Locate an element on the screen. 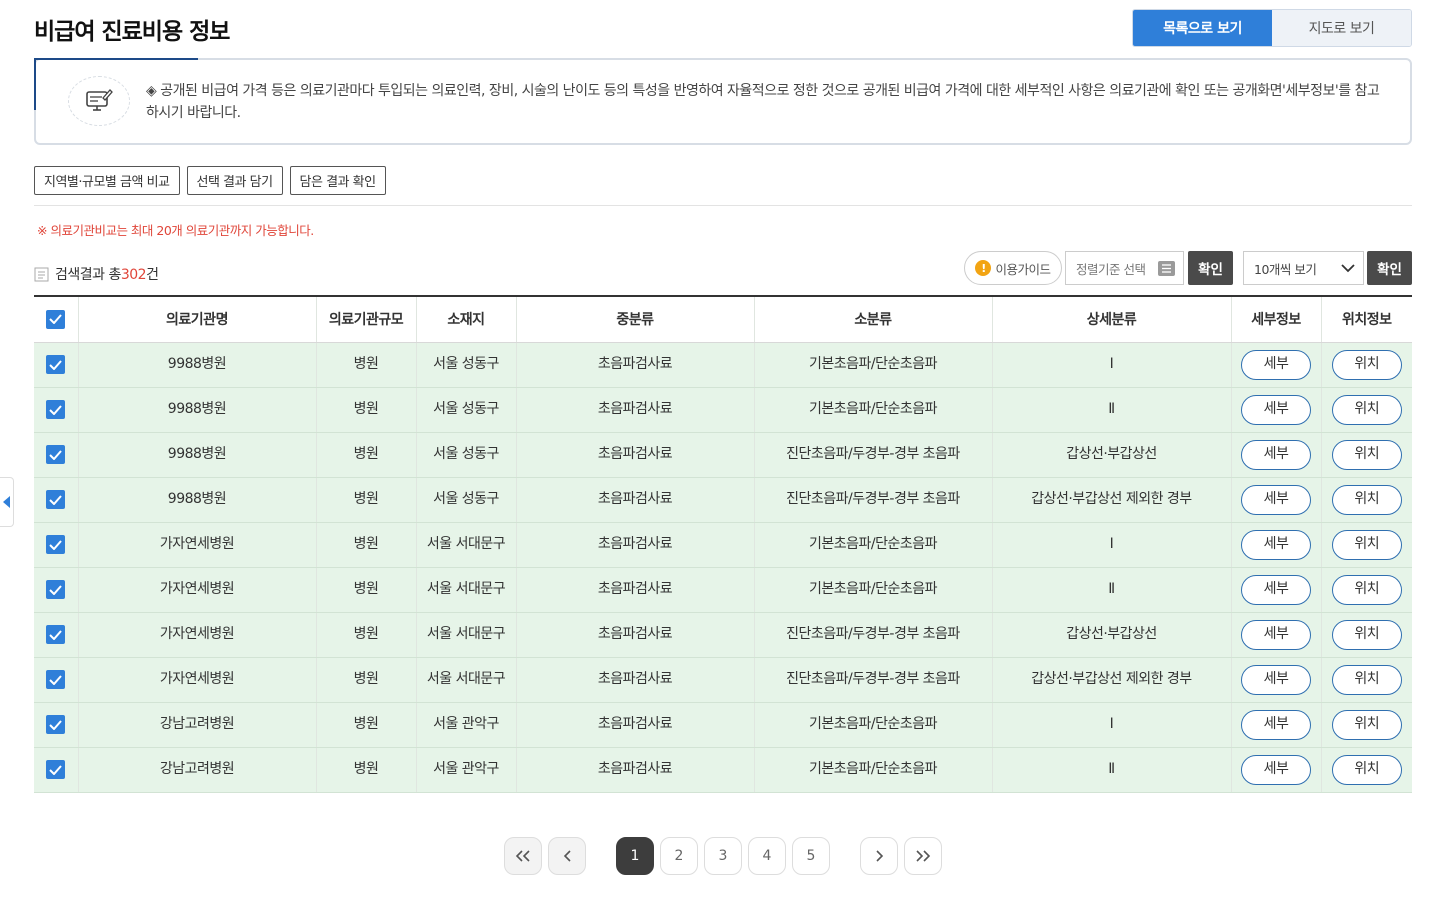 This screenshot has width=1443, height=899. prev-page-button is located at coordinates (567, 856).